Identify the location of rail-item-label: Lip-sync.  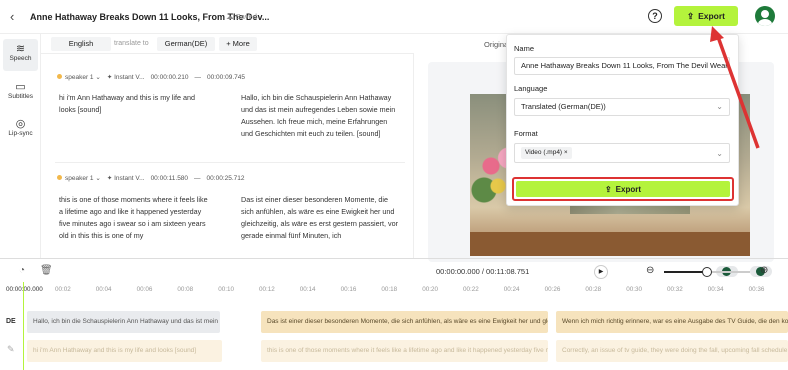
(20, 133).